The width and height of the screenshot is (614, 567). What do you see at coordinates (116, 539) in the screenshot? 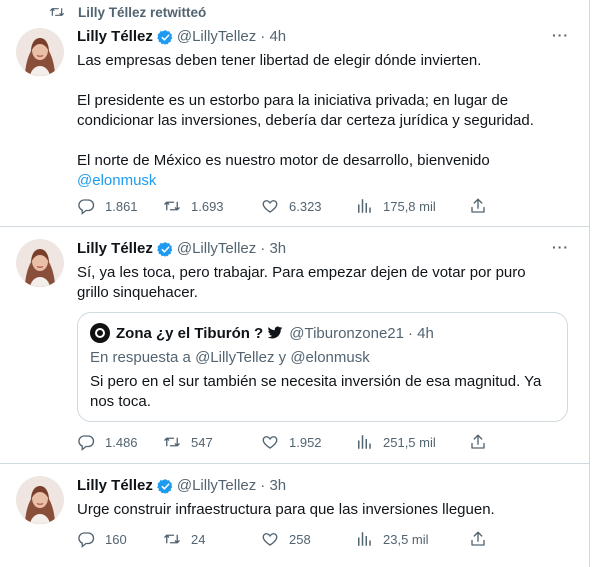
I see `reply-count: 160` at bounding box center [116, 539].